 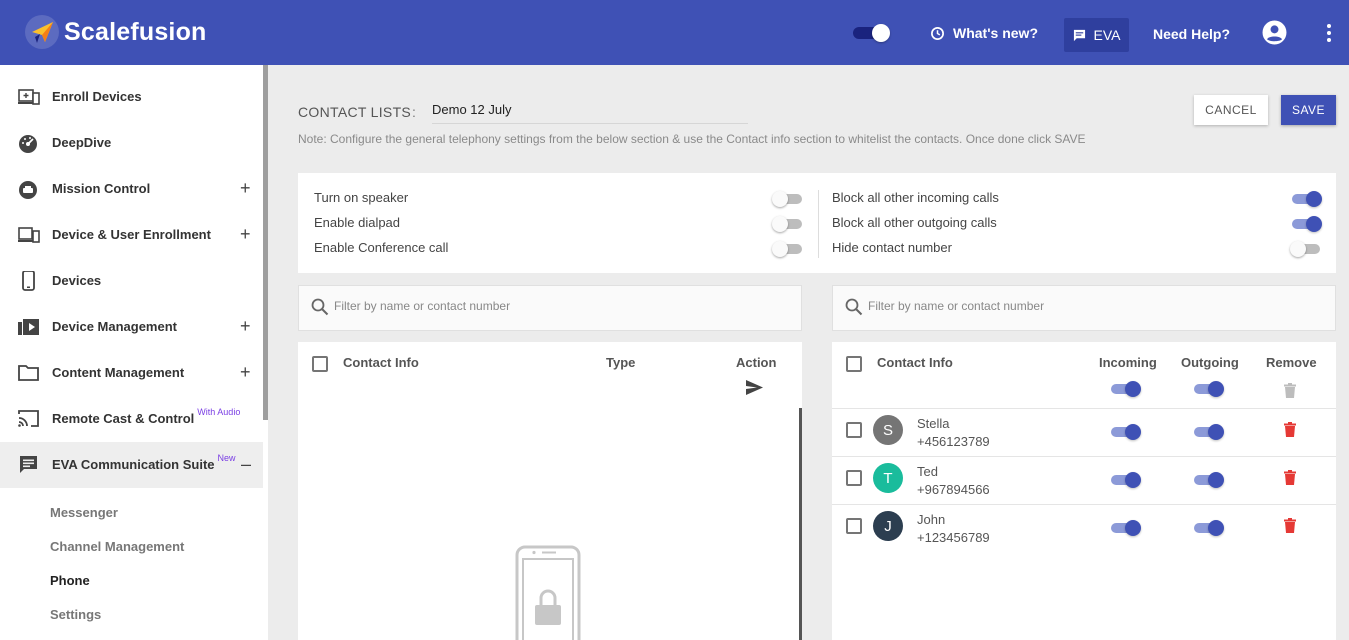 What do you see at coordinates (788, 249) in the screenshot?
I see `toggle-enable-conference-call` at bounding box center [788, 249].